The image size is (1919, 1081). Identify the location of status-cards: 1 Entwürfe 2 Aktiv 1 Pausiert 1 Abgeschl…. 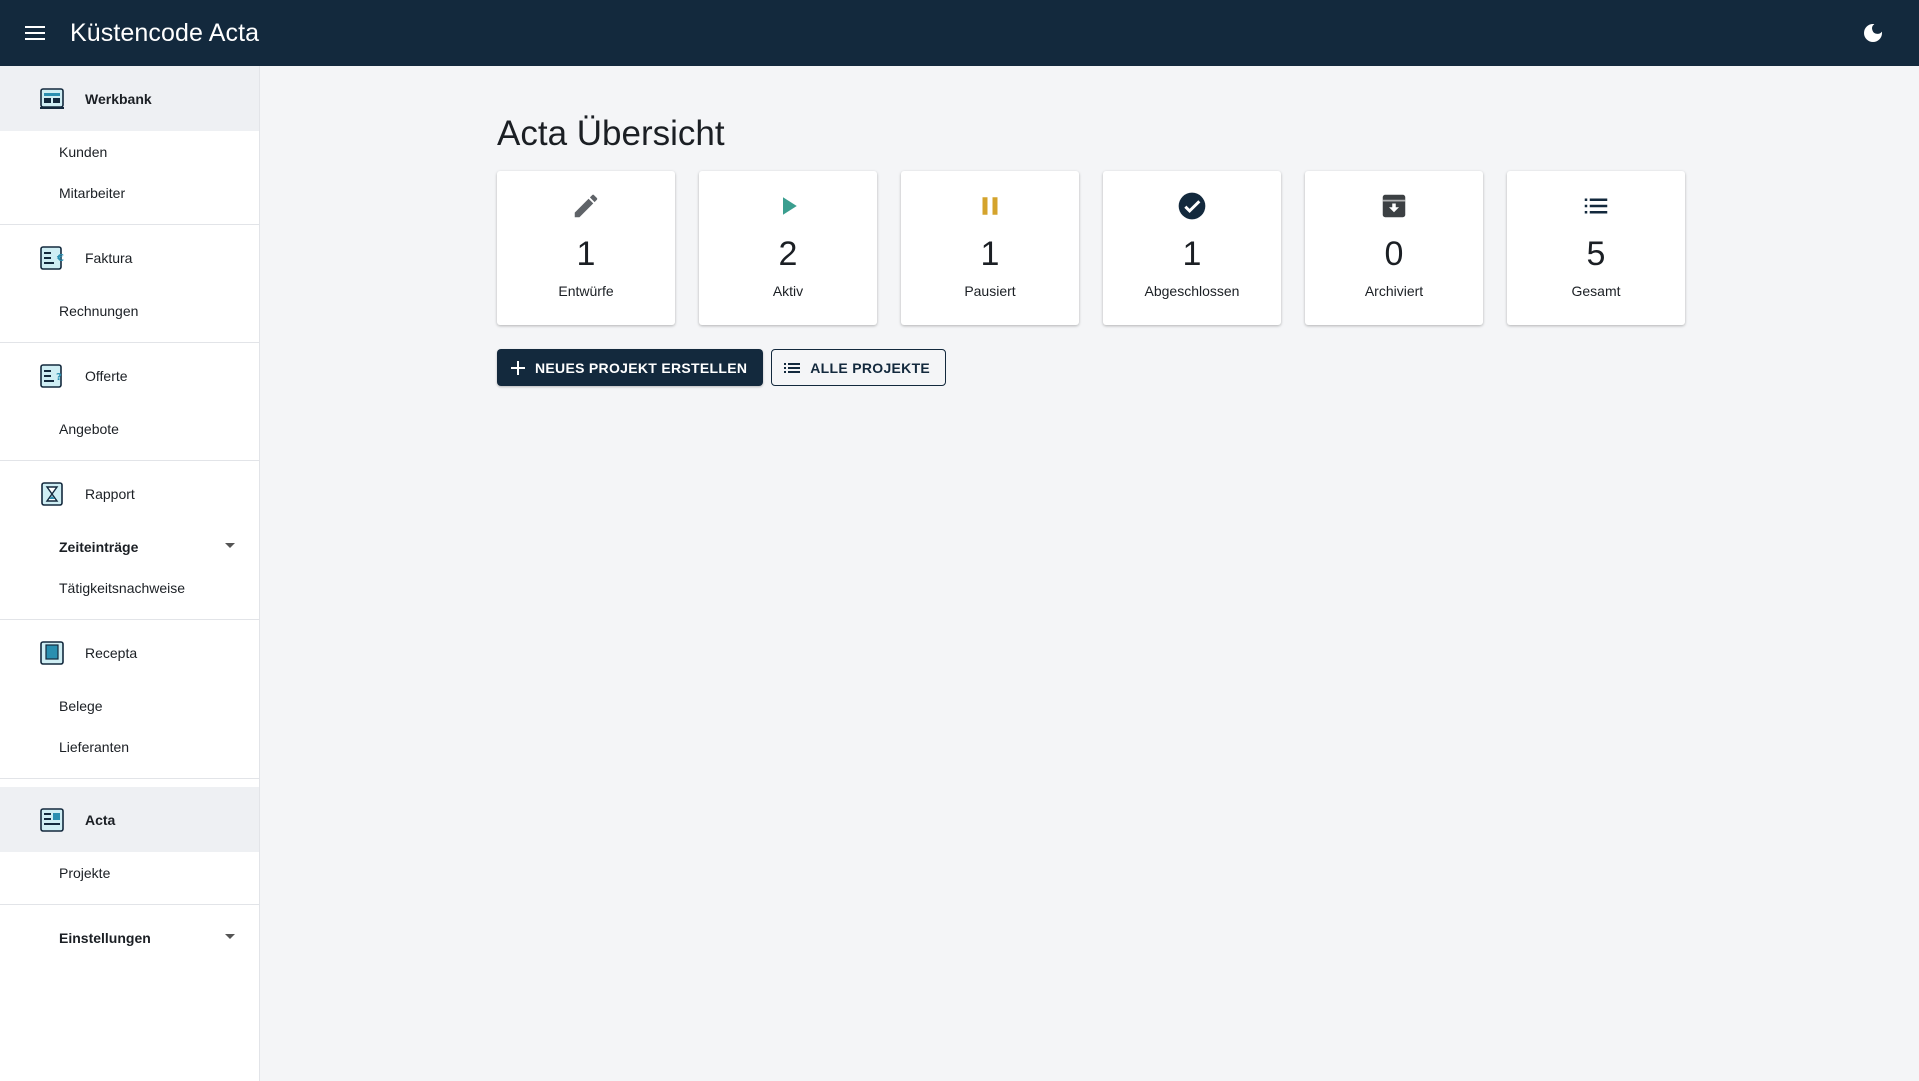
(1091, 248).